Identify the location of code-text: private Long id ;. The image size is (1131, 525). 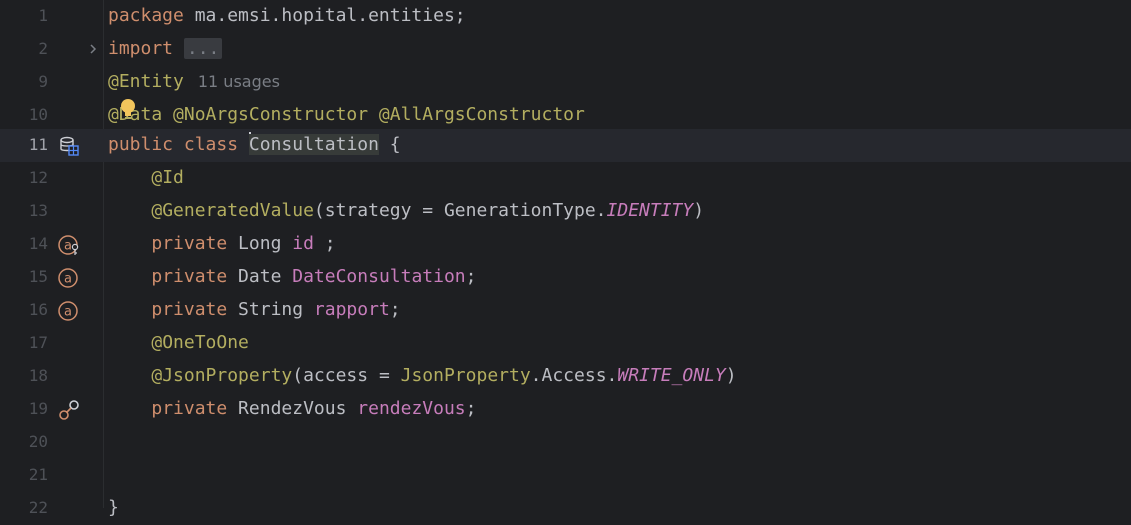
(222, 244).